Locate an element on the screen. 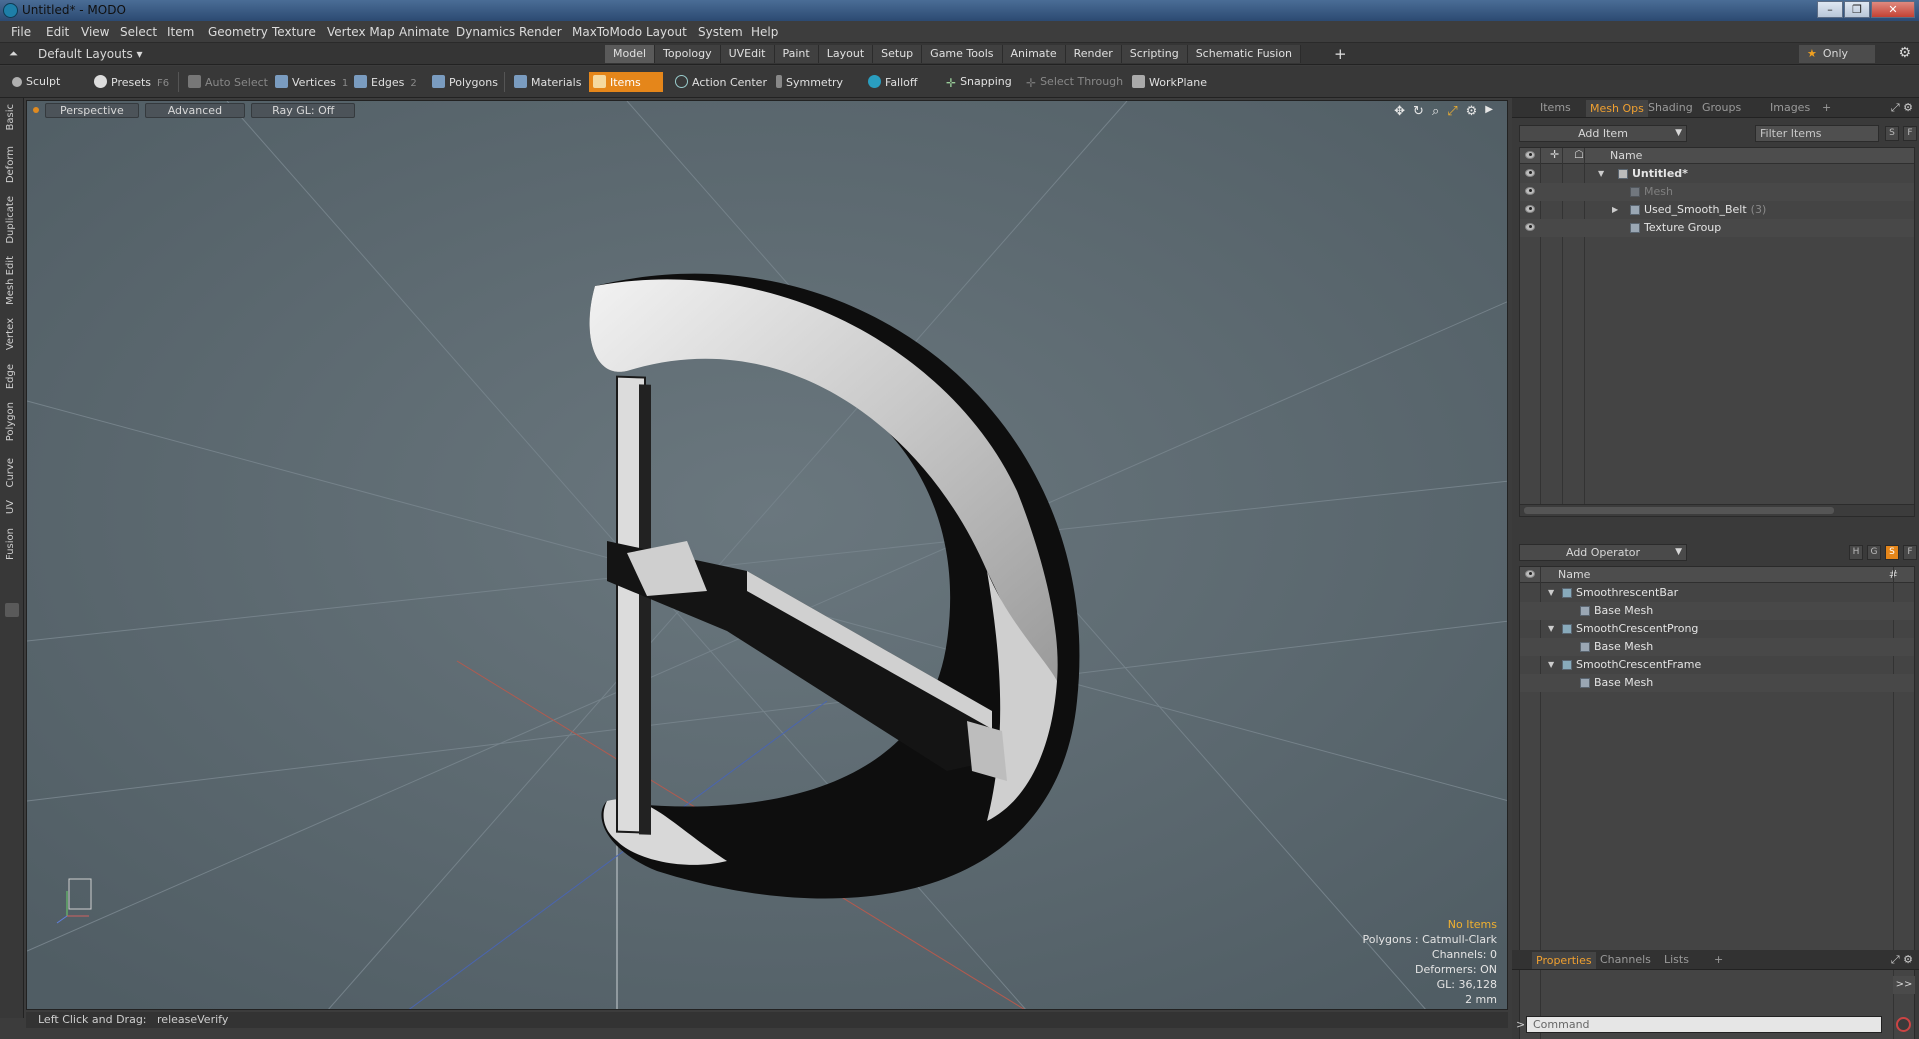  menu-vertex-map: Vertex Map is located at coordinates (361, 32).